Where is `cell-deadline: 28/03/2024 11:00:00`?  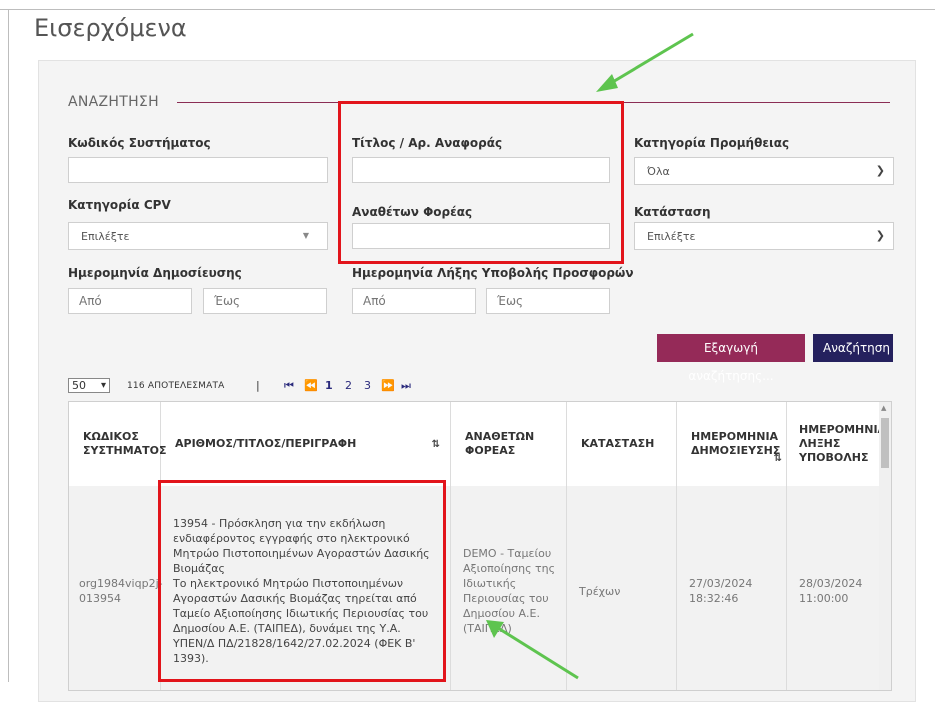
cell-deadline: 28/03/2024 11:00:00 is located at coordinates (834, 588).